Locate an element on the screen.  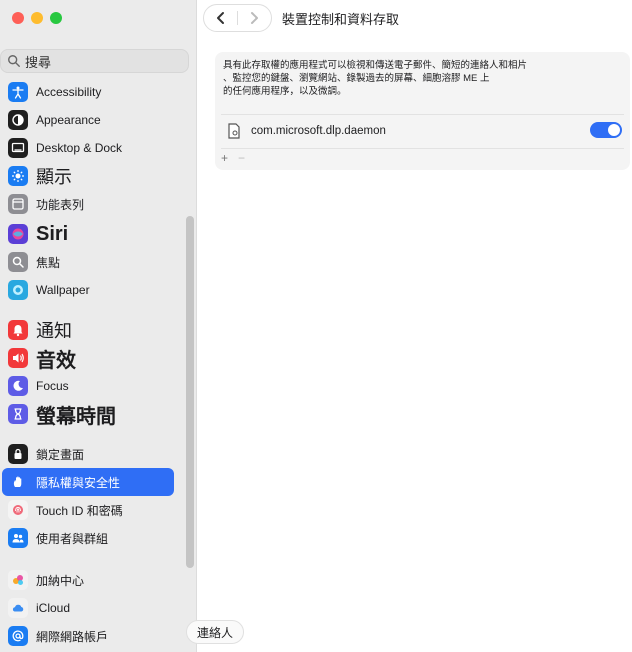
sidebar-item-touch-id: Touch ID 和密碼 is located at coordinates (88, 510).